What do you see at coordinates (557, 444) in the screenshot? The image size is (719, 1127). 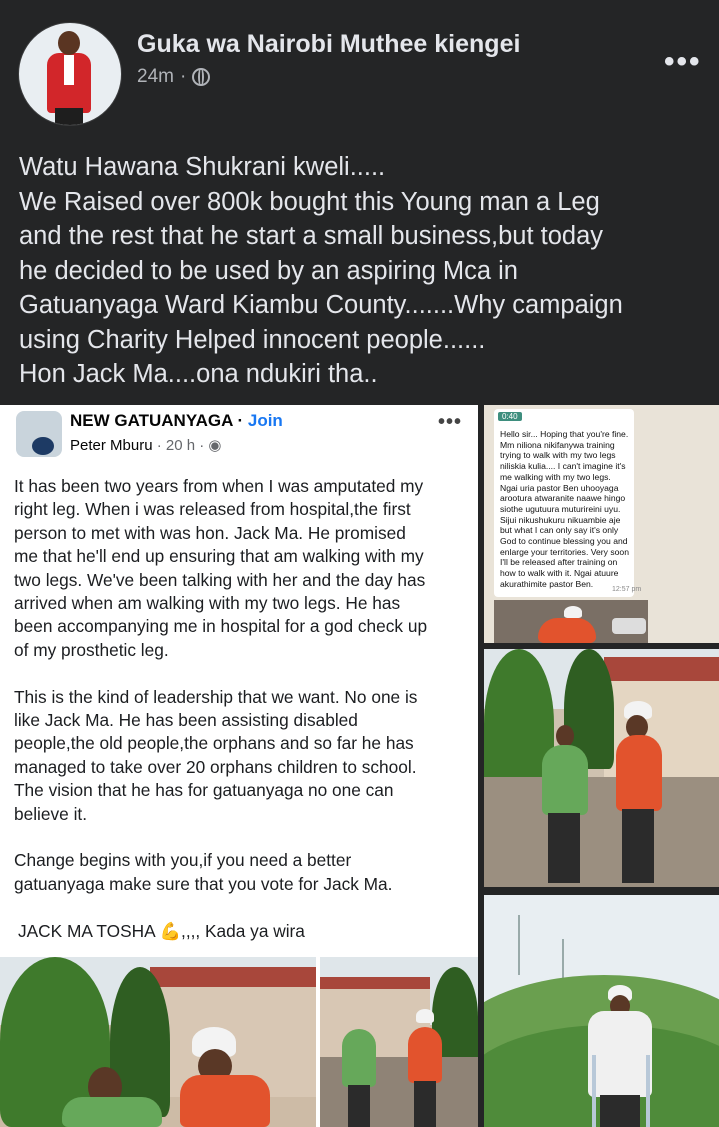 I see `message-line: Mm niliona nikifanywa training` at bounding box center [557, 444].